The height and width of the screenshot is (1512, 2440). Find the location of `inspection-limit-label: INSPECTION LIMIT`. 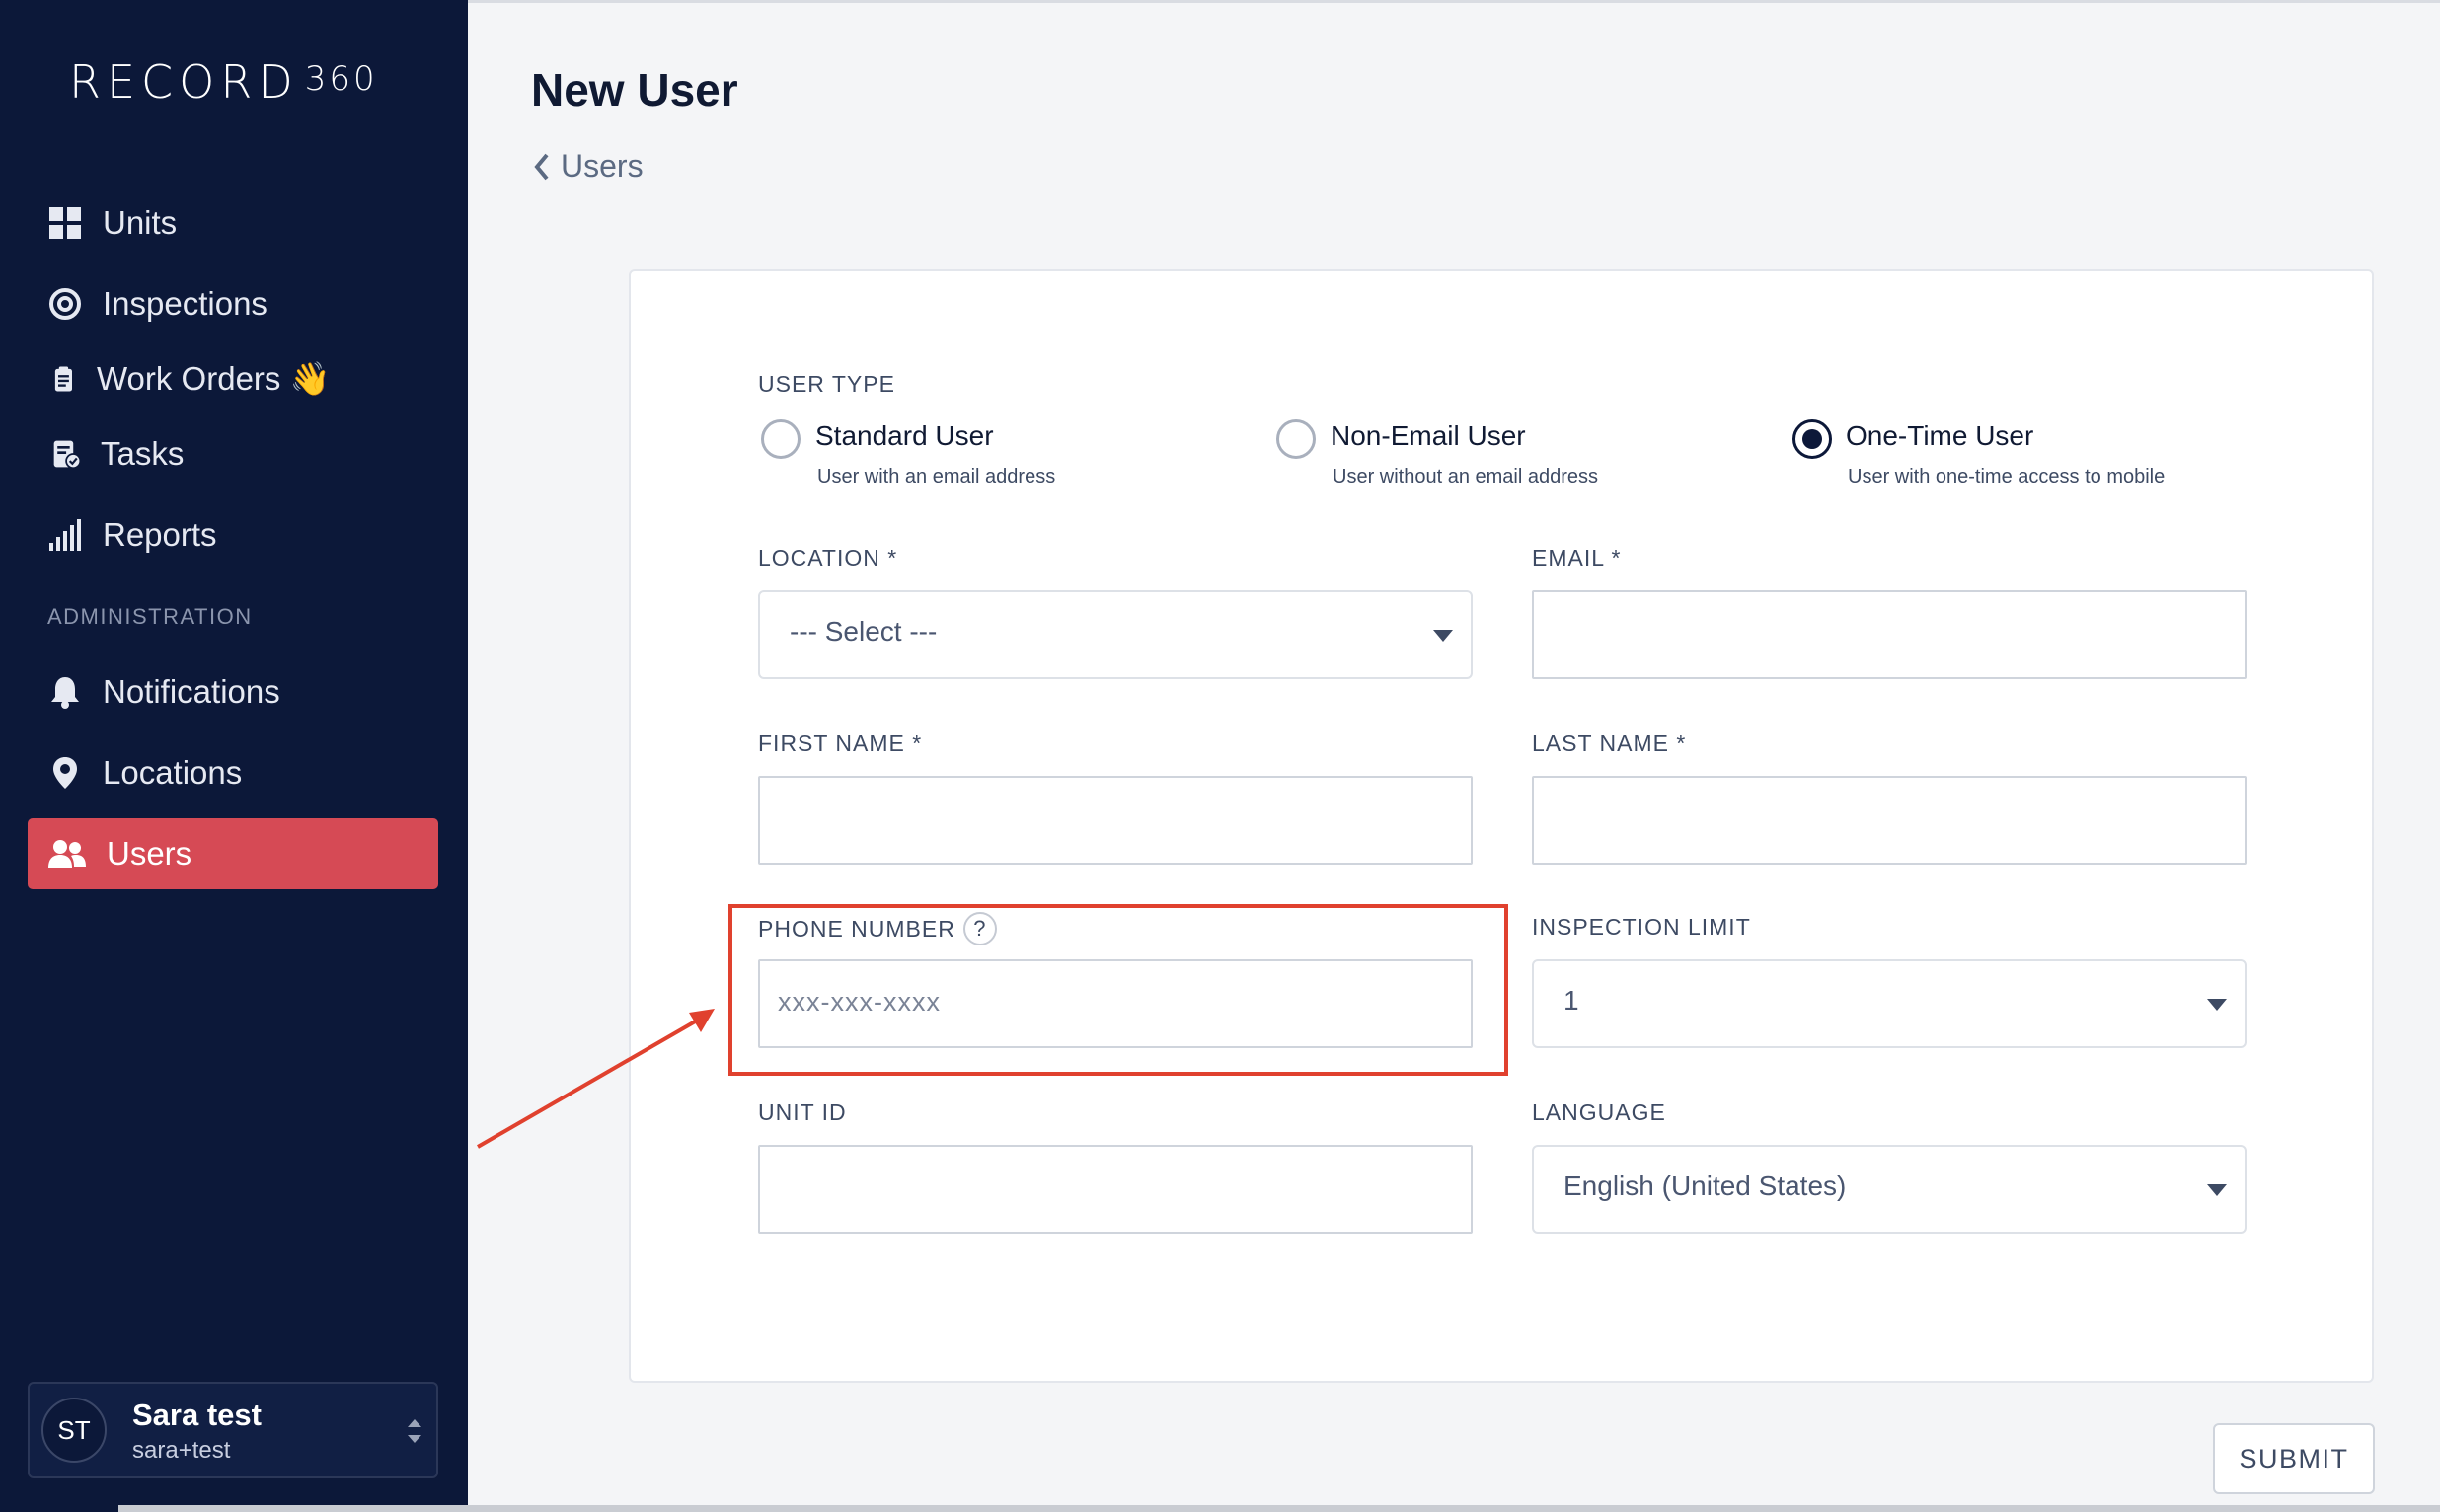

inspection-limit-label: INSPECTION LIMIT is located at coordinates (1641, 927).